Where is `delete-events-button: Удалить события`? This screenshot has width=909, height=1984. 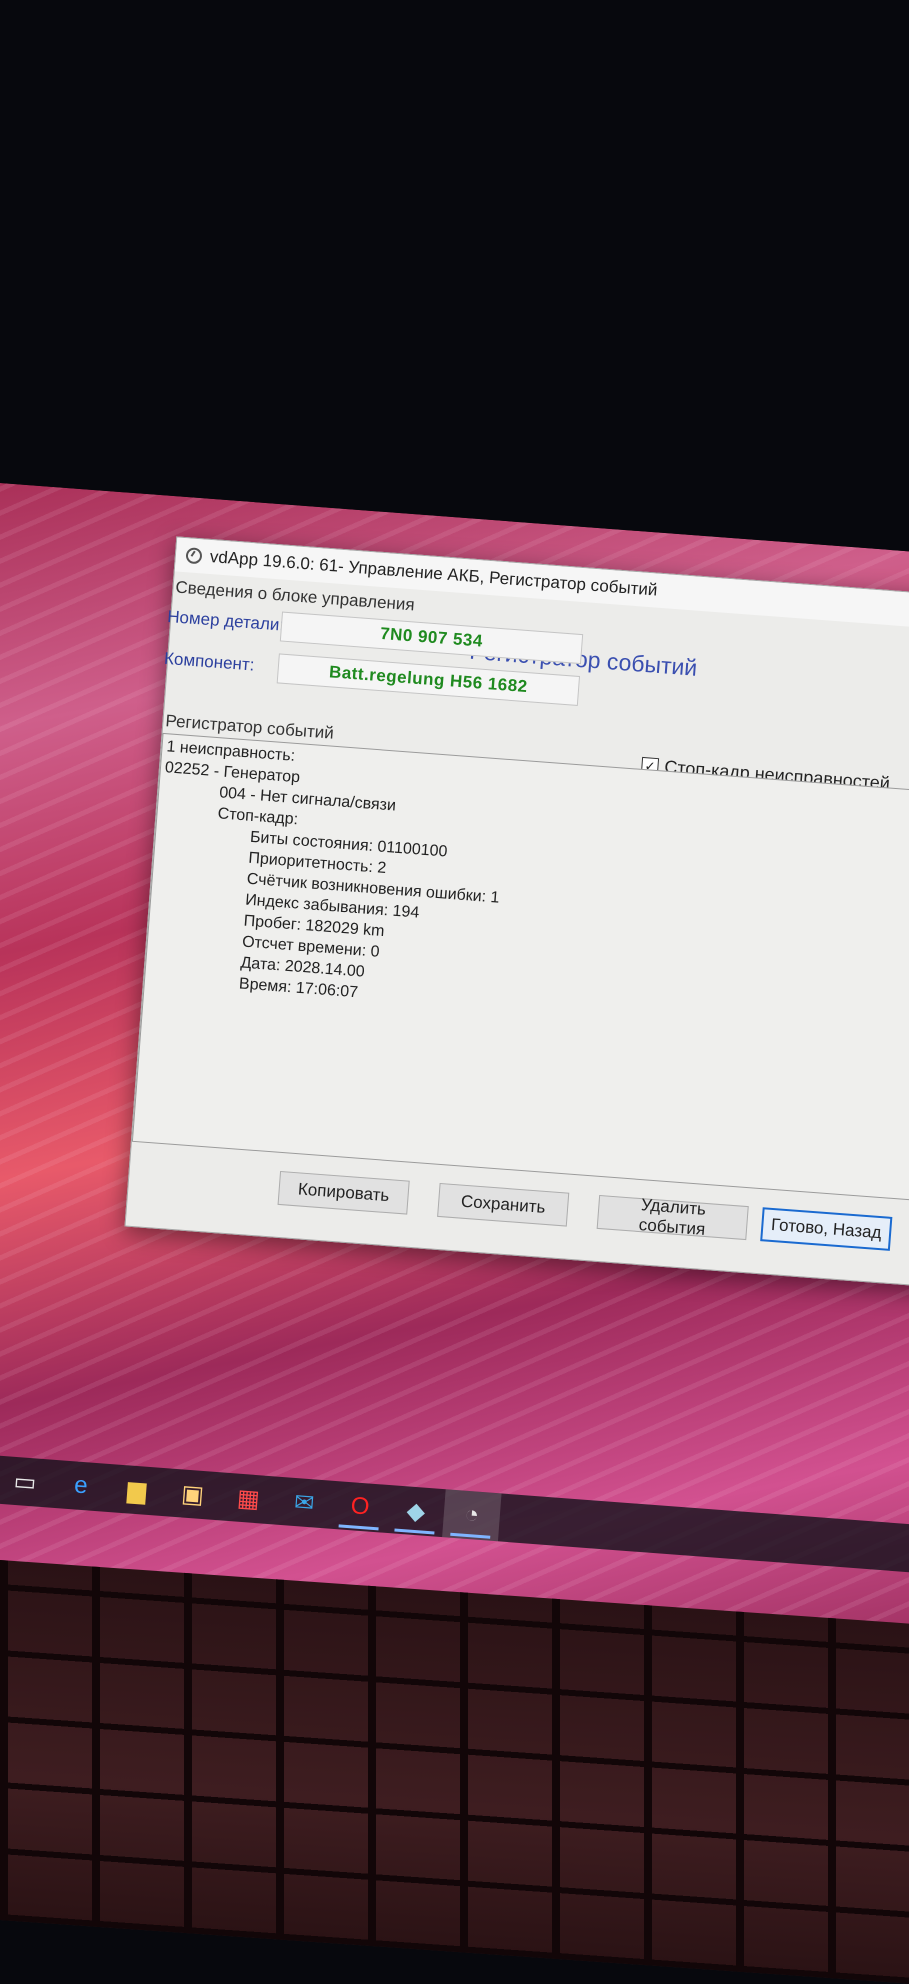 delete-events-button: Удалить события is located at coordinates (672, 1217).